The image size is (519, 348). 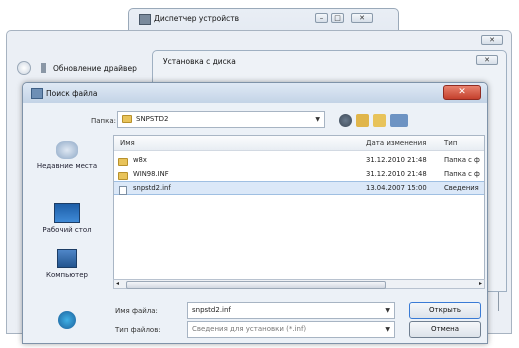 I want to click on filename-label: Имя файла:, so click(x=136, y=311).